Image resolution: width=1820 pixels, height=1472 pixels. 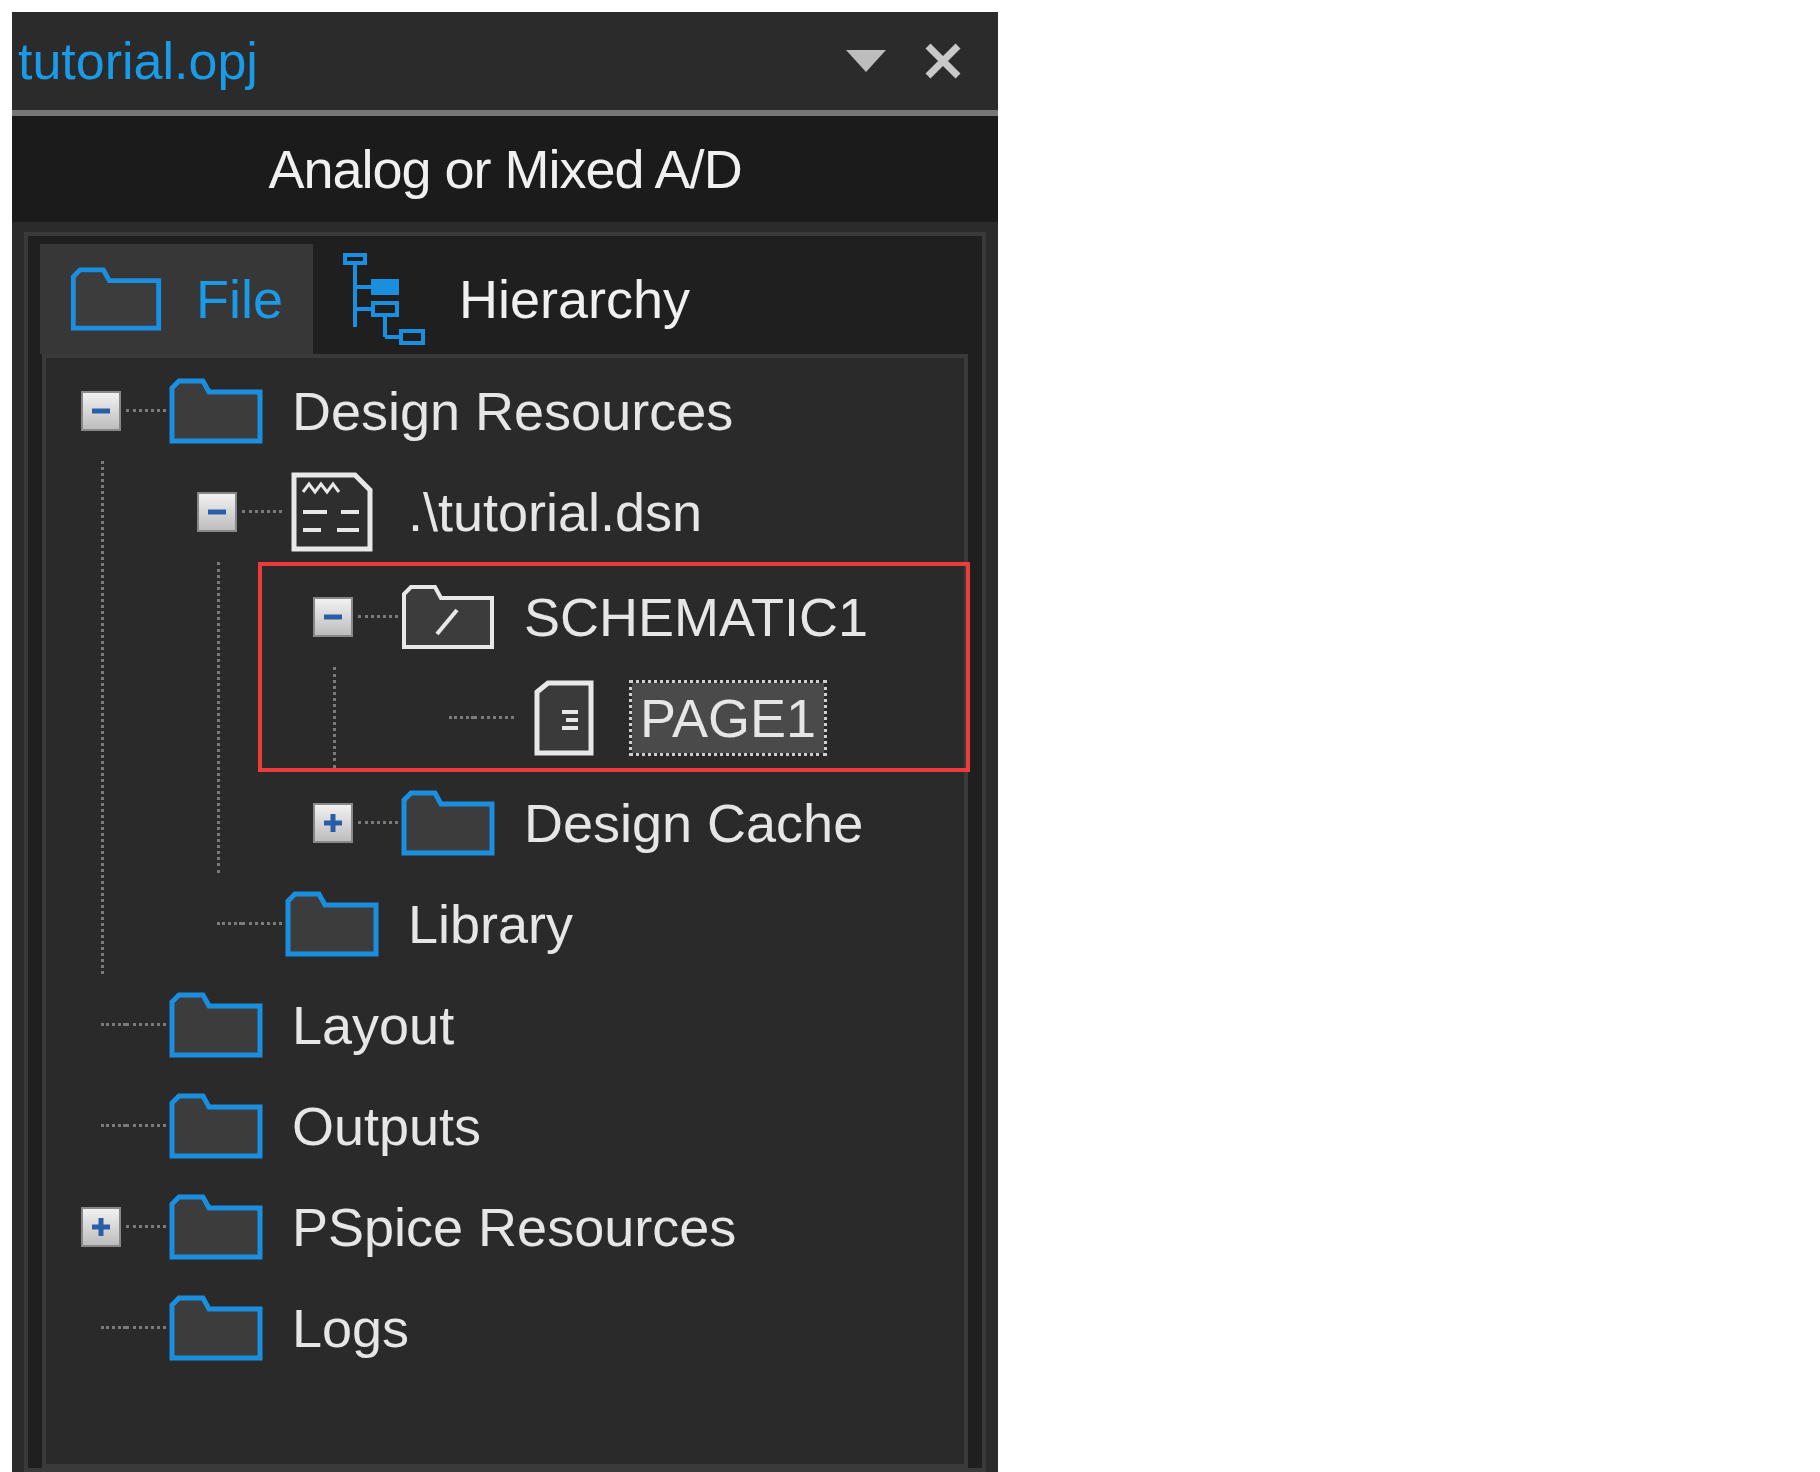 I want to click on close-icon, so click(x=943, y=61).